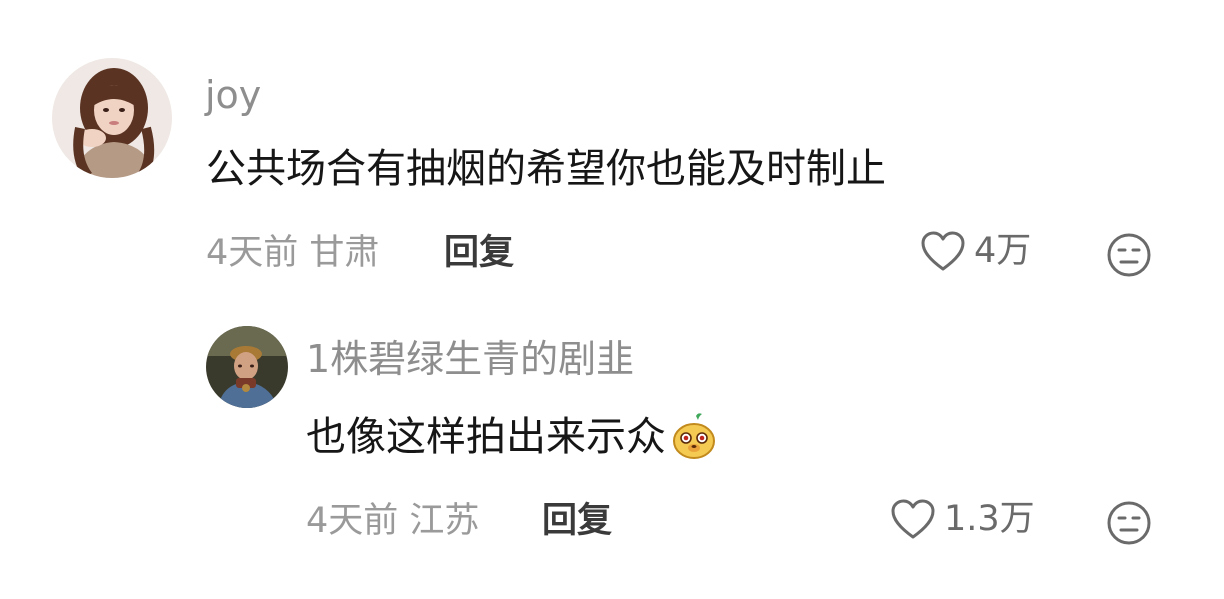  Describe the element at coordinates (694, 436) in the screenshot. I see `yellow-dog-emoji-sticker-icon` at that location.